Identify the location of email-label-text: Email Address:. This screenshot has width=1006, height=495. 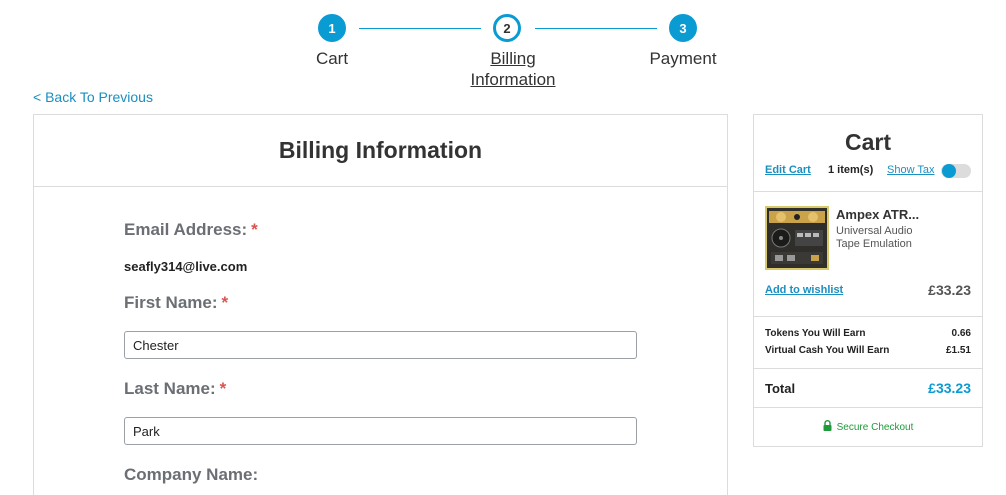
(186, 229).